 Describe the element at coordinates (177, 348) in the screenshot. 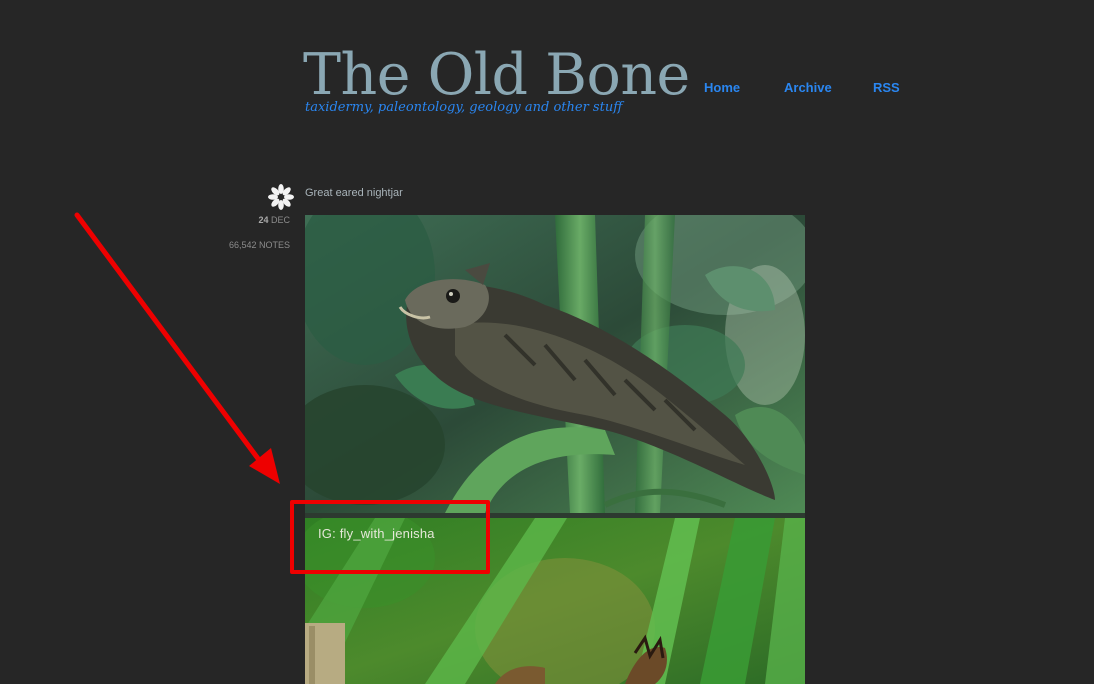

I see `red-arrow-icon` at that location.